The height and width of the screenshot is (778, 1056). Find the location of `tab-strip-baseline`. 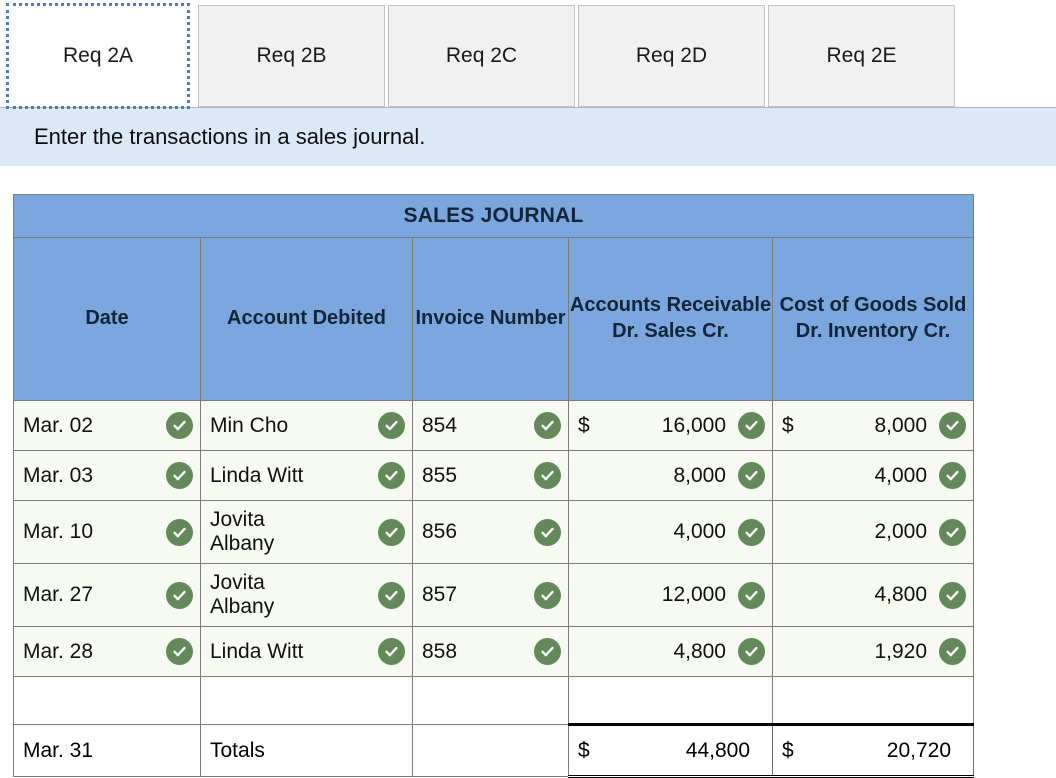

tab-strip-baseline is located at coordinates (528, 107).